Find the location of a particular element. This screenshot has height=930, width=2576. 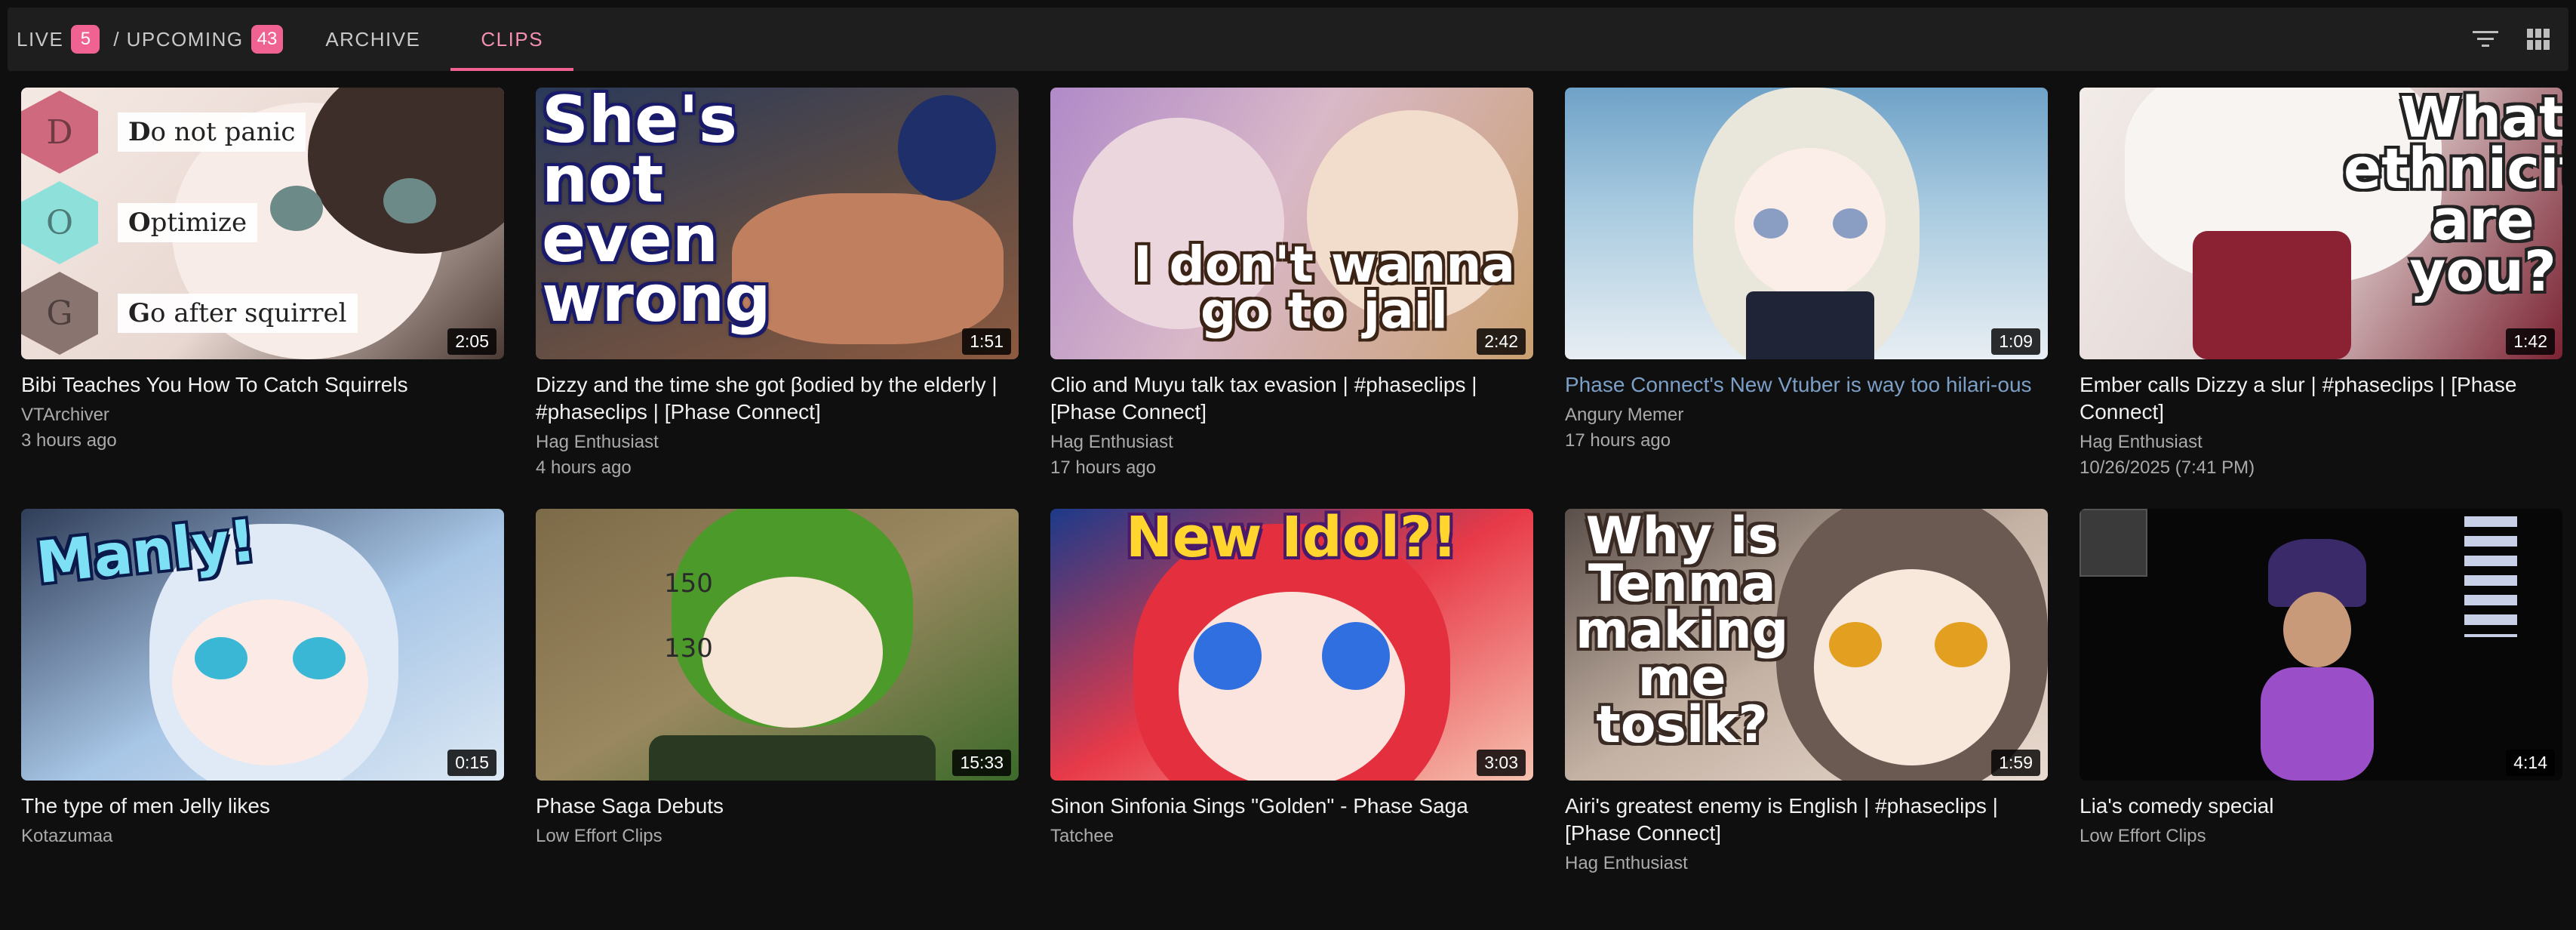

overlay-line: are is located at coordinates (2483, 221).